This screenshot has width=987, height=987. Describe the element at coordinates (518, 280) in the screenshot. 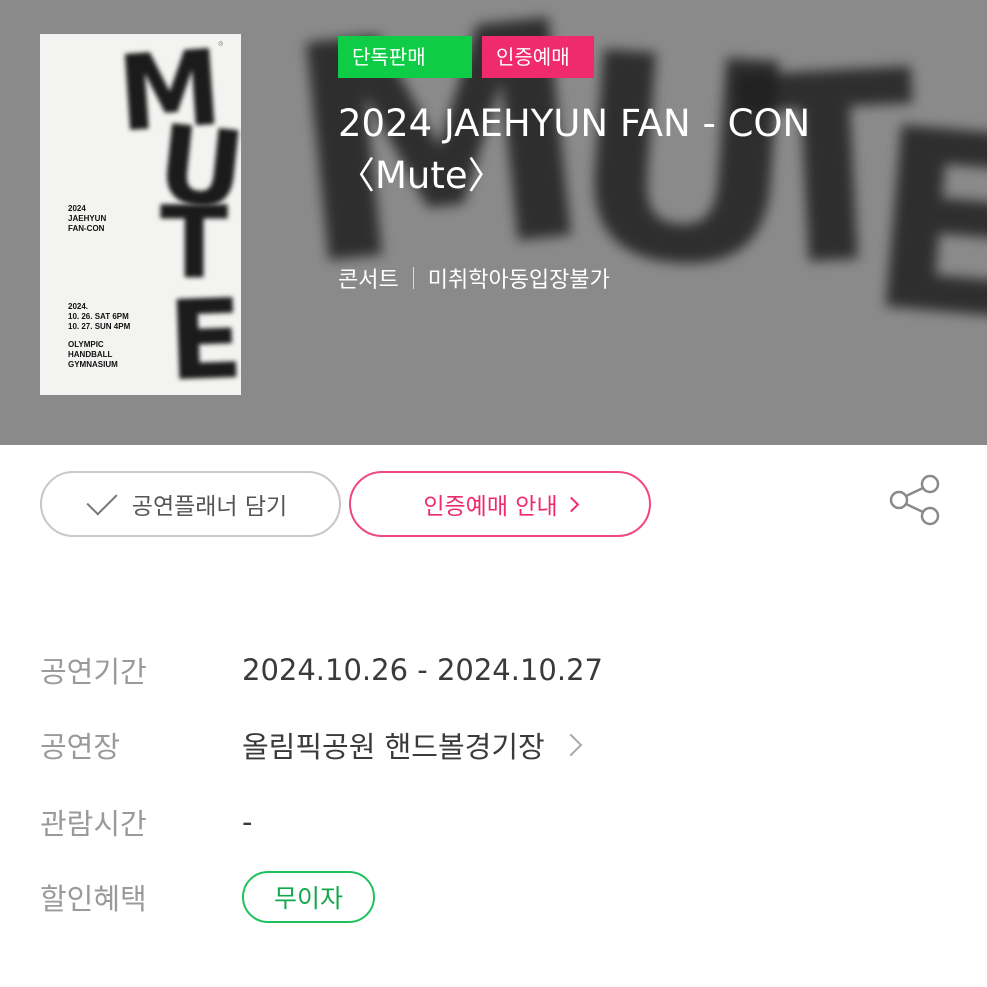

I see `age-rating-label: 미취학아동입장불가` at that location.